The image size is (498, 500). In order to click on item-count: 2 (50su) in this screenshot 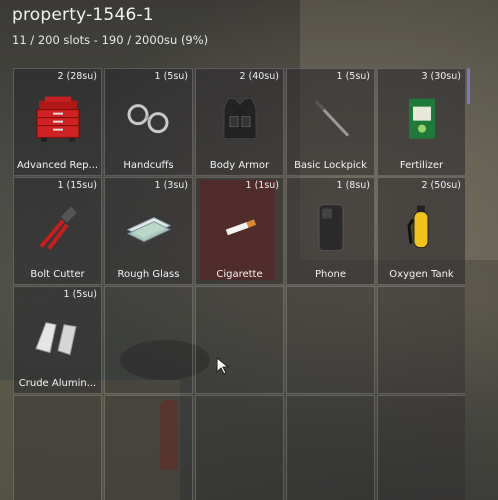, I will do `click(441, 185)`.